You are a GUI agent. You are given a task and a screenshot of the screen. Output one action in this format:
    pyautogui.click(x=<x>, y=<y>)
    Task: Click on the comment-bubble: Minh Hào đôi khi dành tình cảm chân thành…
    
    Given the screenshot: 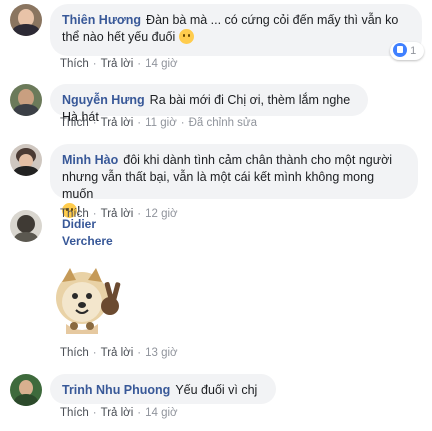 What is the action you would take?
    pyautogui.click(x=234, y=181)
    